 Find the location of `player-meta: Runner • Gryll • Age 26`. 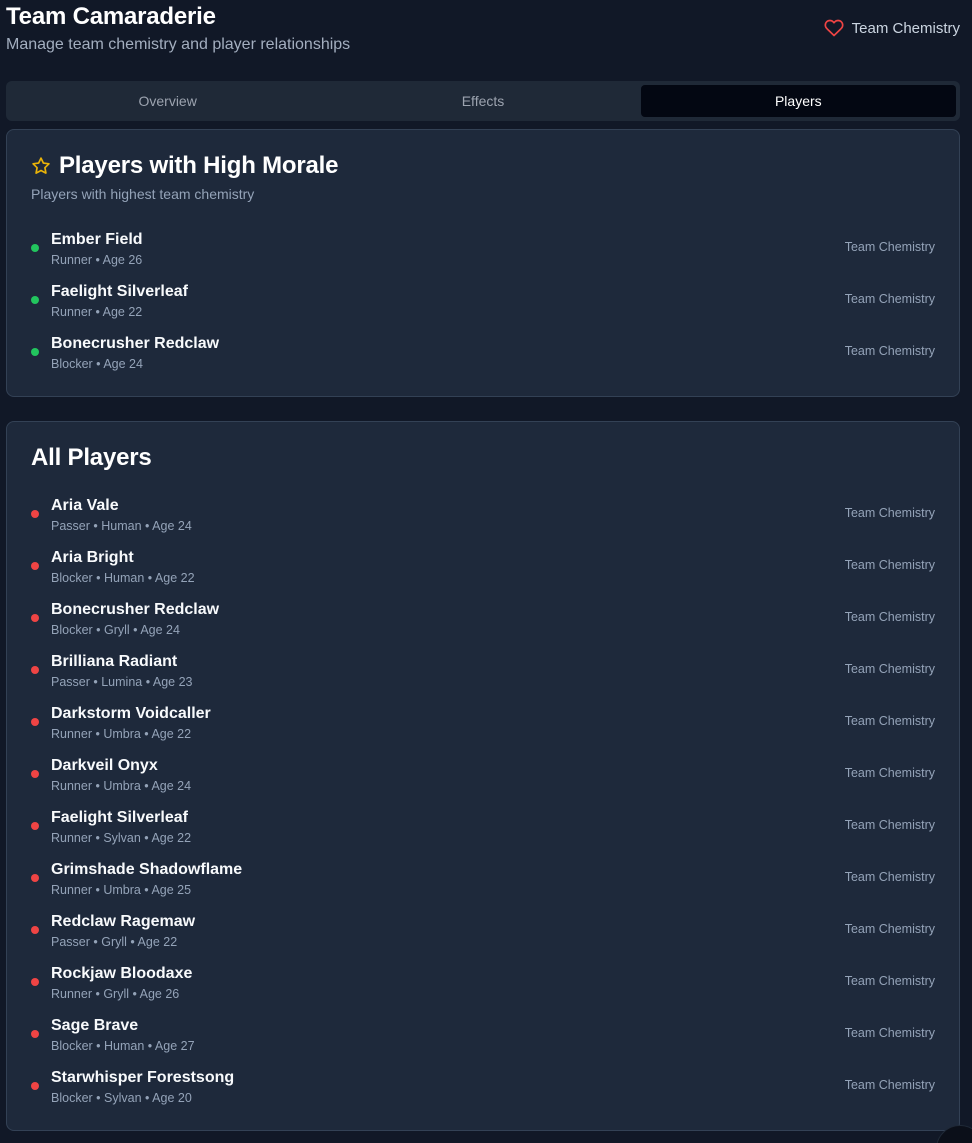

player-meta: Runner • Gryll • Age 26 is located at coordinates (115, 994).